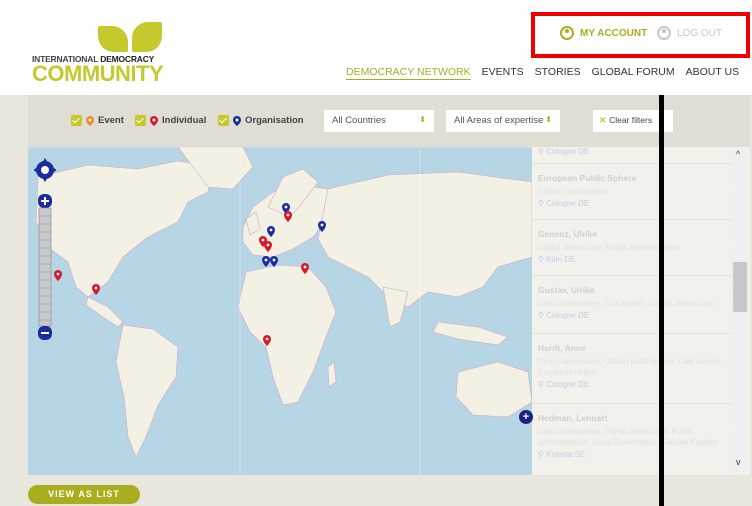  What do you see at coordinates (287, 335) in the screenshot?
I see `continent-africa` at bounding box center [287, 335].